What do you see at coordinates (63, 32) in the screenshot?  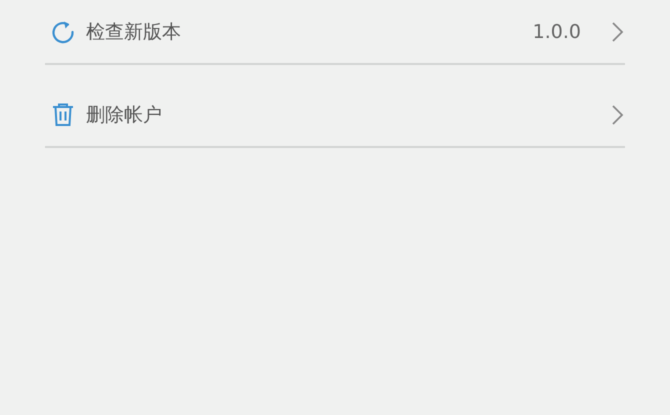 I see `refresh-icon` at bounding box center [63, 32].